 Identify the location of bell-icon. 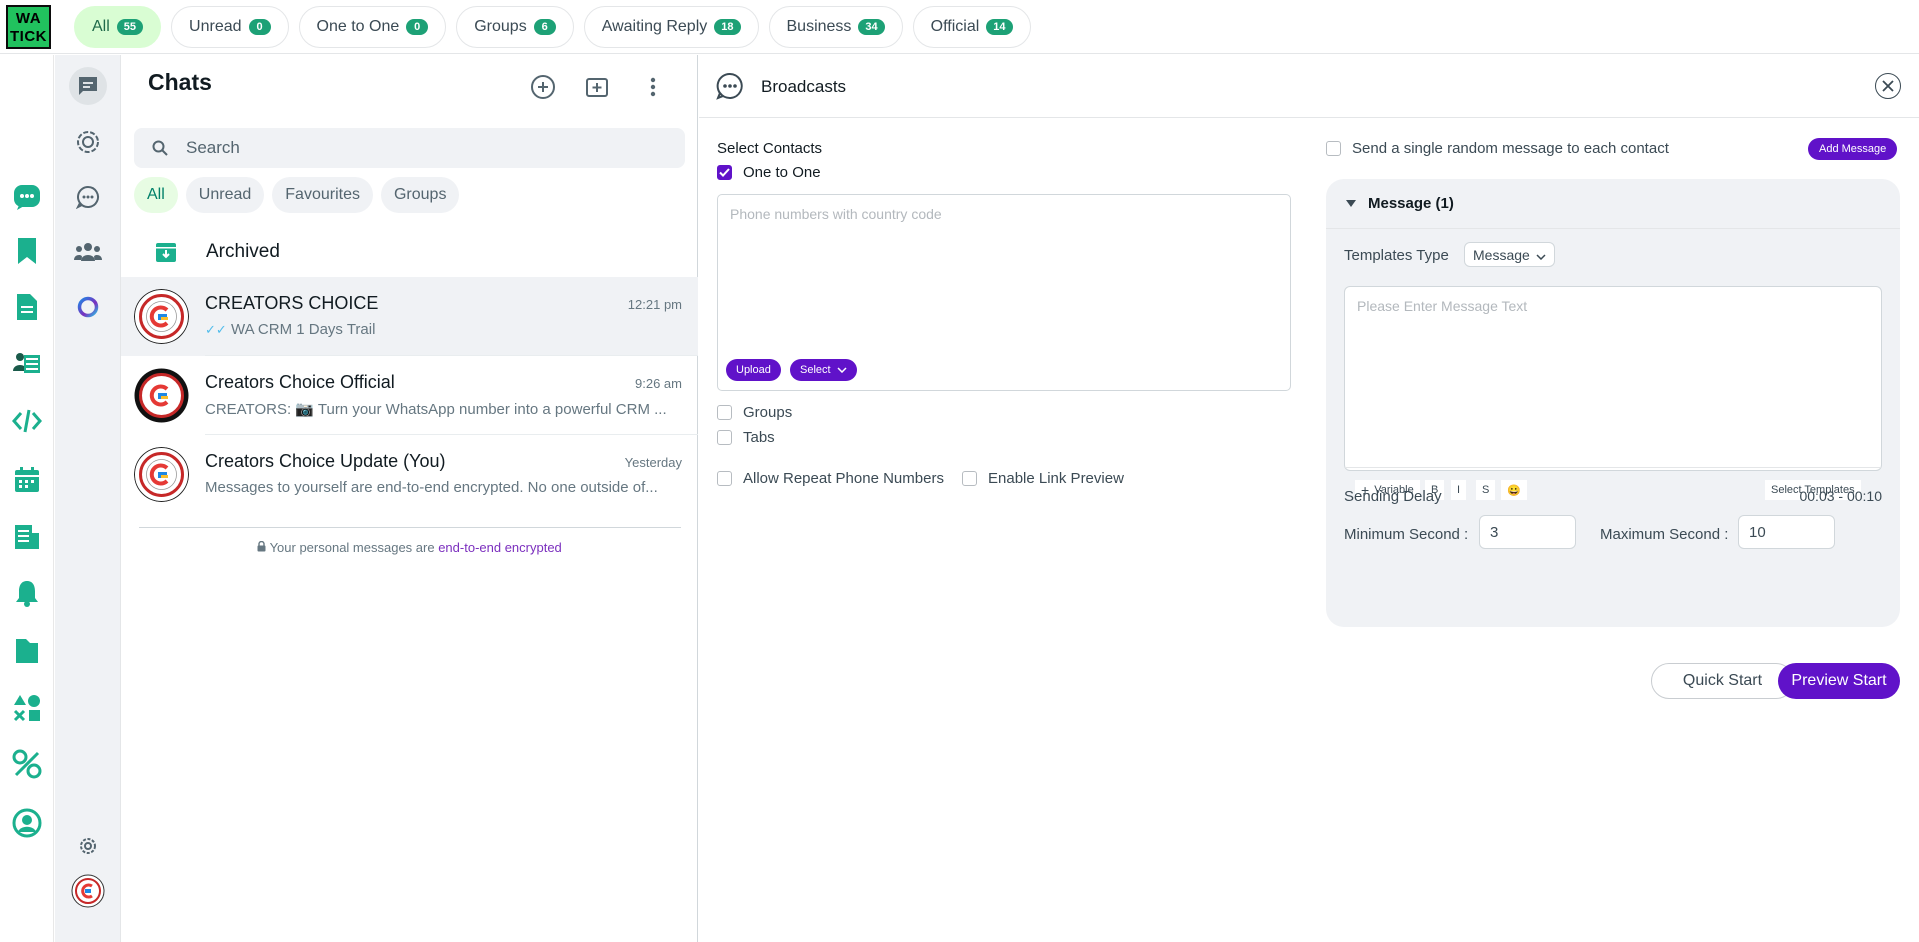
(27, 593).